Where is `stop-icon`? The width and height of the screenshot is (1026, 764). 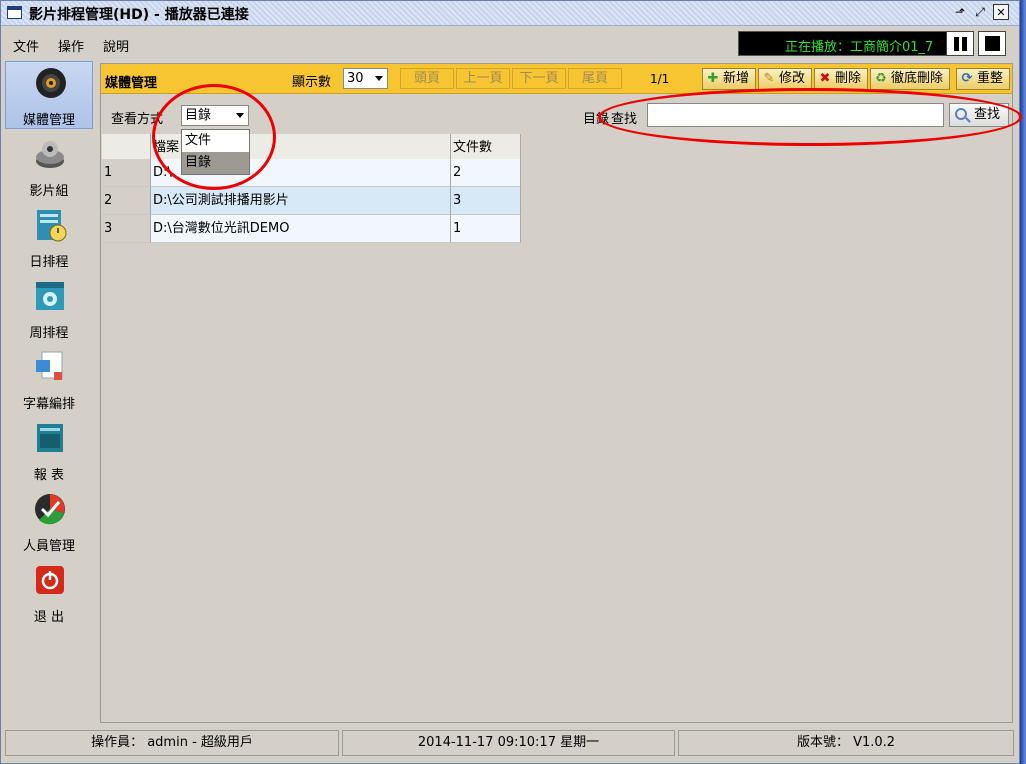 stop-icon is located at coordinates (992, 43).